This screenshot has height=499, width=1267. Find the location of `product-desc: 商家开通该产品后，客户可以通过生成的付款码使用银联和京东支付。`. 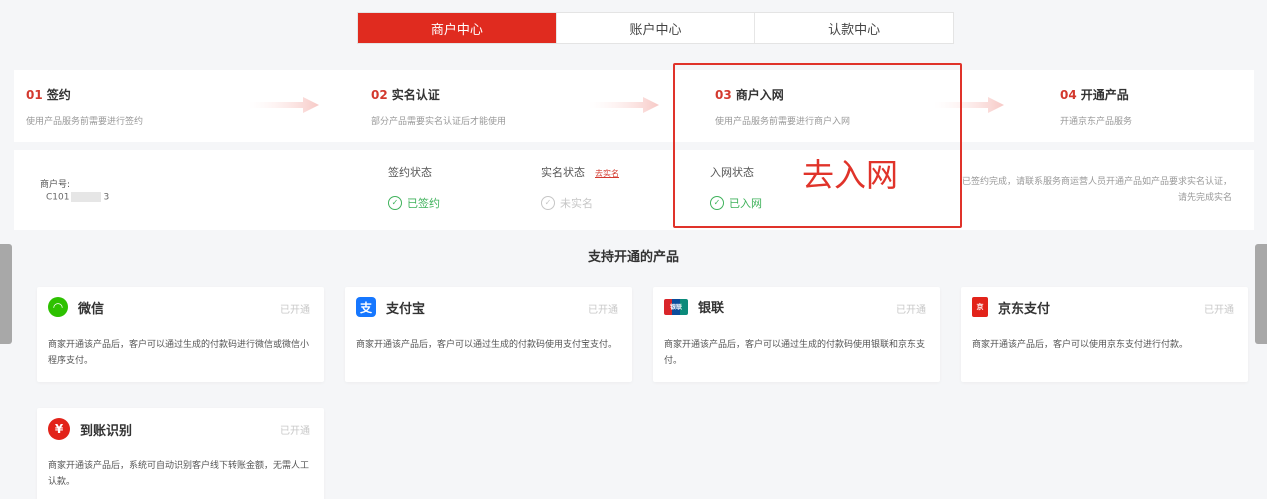

product-desc: 商家开通该产品后，客户可以通过生成的付款码使用银联和京东支付。 is located at coordinates (795, 353).